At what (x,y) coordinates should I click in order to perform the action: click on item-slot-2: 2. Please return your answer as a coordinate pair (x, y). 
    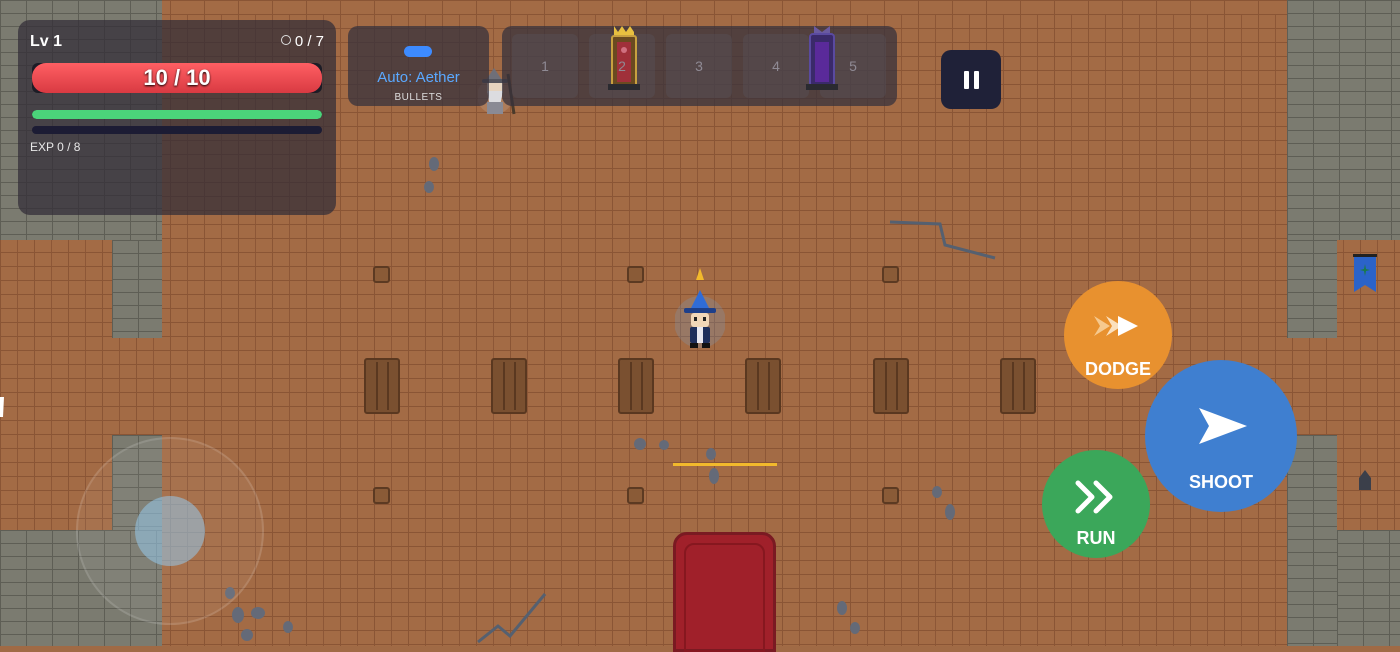
    Looking at the image, I should click on (622, 62).